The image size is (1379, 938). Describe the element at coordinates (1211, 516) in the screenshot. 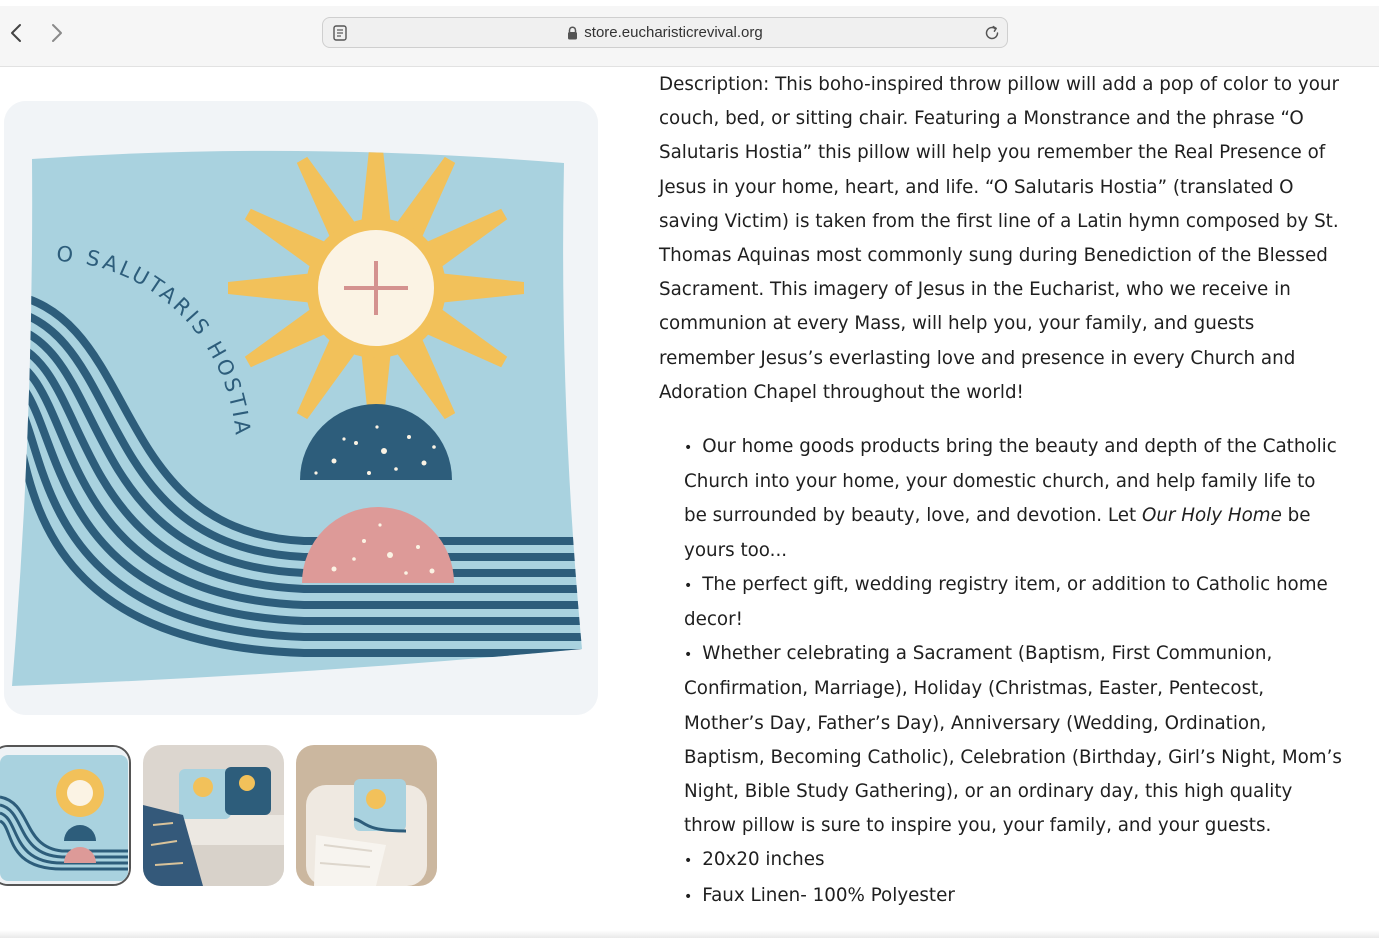

I see `brand-name: Our Holy Home` at that location.